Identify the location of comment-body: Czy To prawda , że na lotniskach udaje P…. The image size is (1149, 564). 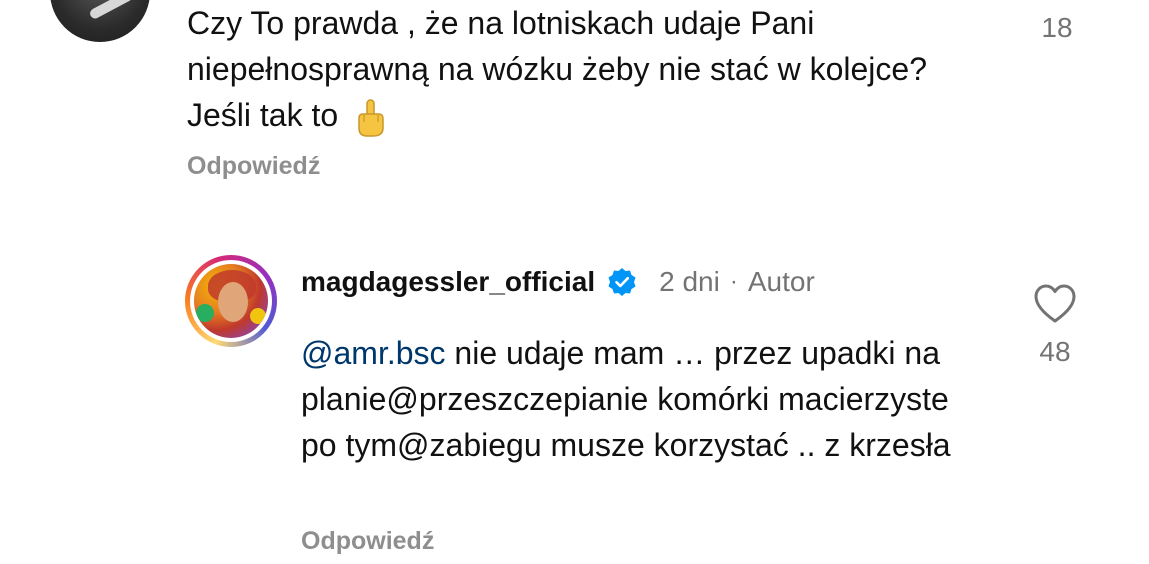
(557, 69).